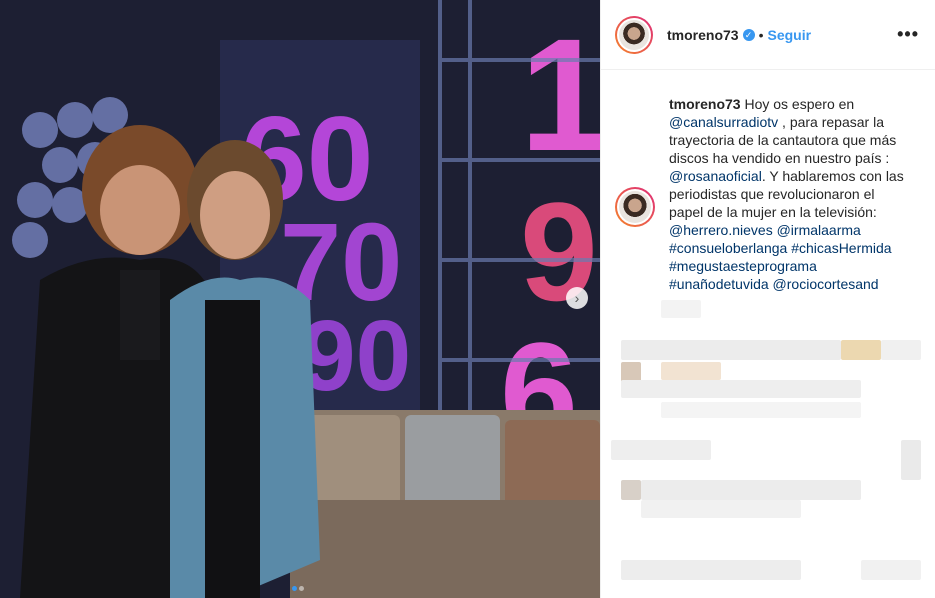 This screenshot has height=598, width=935. What do you see at coordinates (789, 35) in the screenshot?
I see `follow-button: Seguir` at bounding box center [789, 35].